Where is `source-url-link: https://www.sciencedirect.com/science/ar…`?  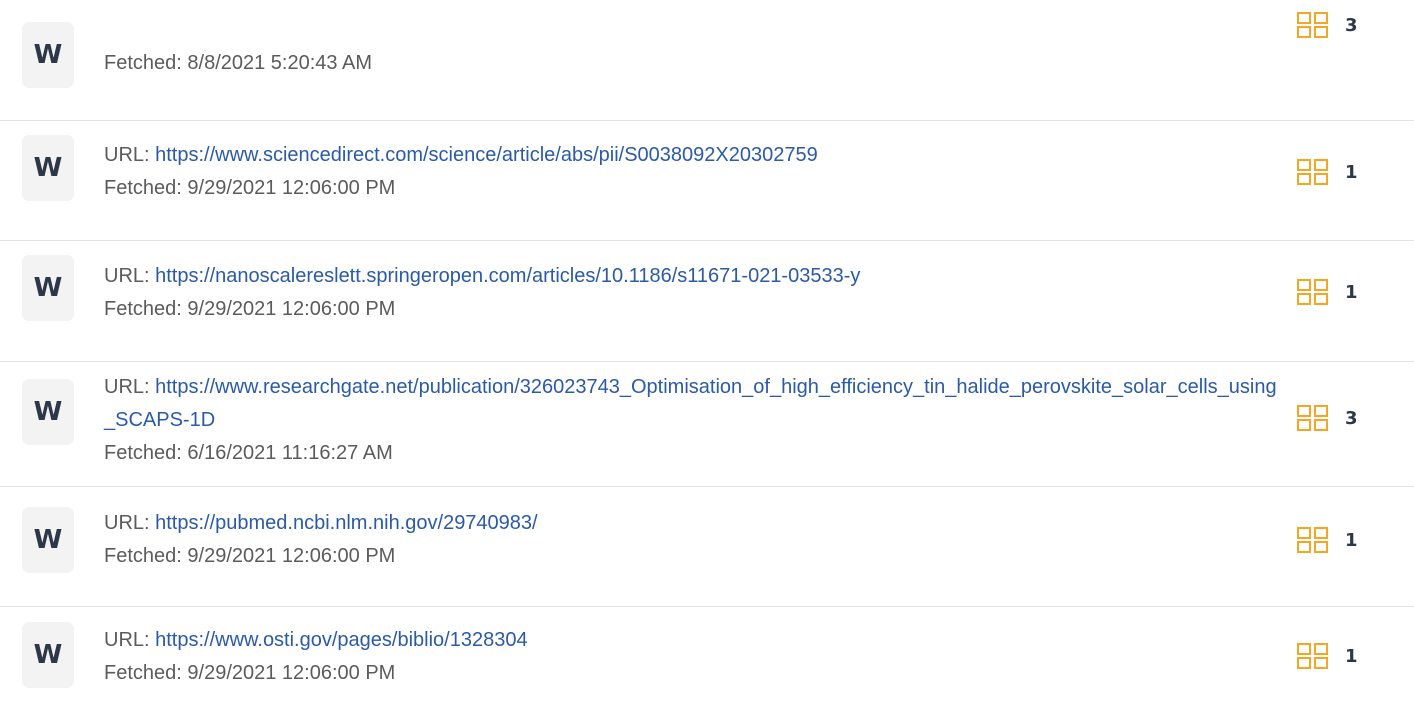
source-url-link: https://www.sciencedirect.com/science/ar… is located at coordinates (486, 155).